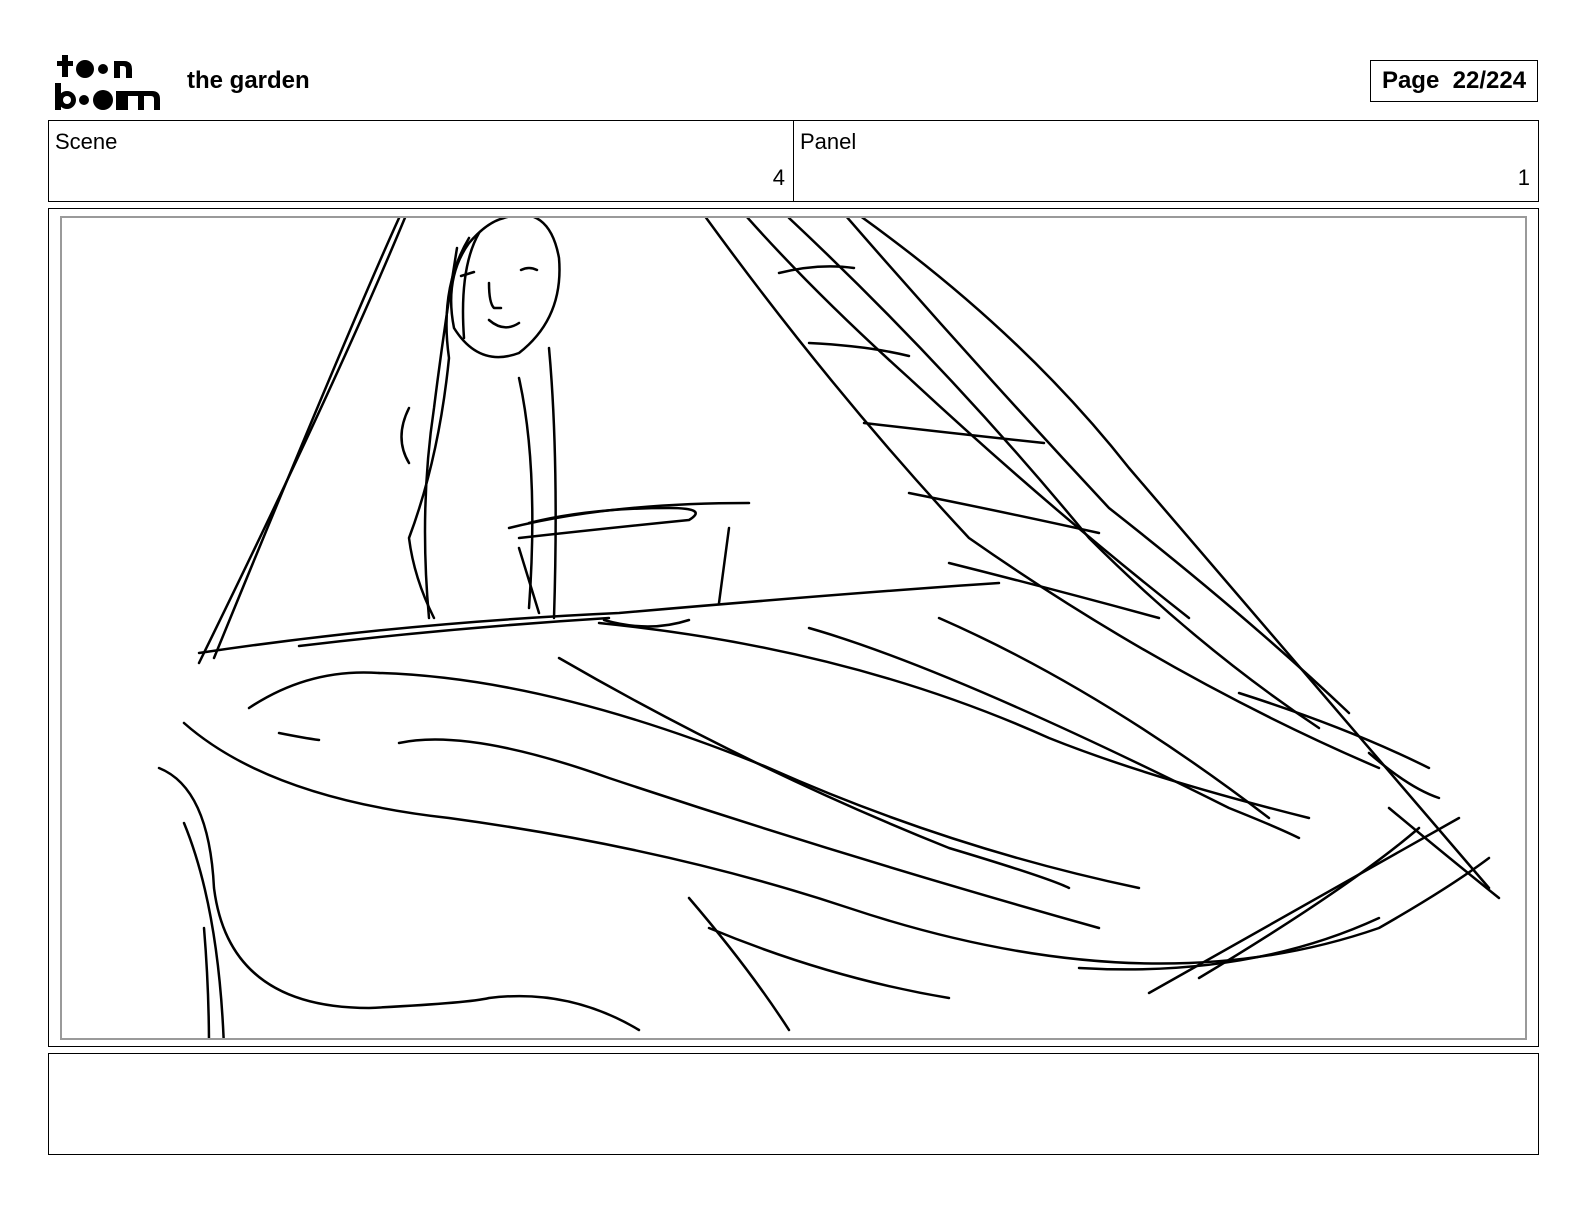 The height and width of the screenshot is (1224, 1584). I want to click on scene-cell: Scene 4, so click(421, 161).